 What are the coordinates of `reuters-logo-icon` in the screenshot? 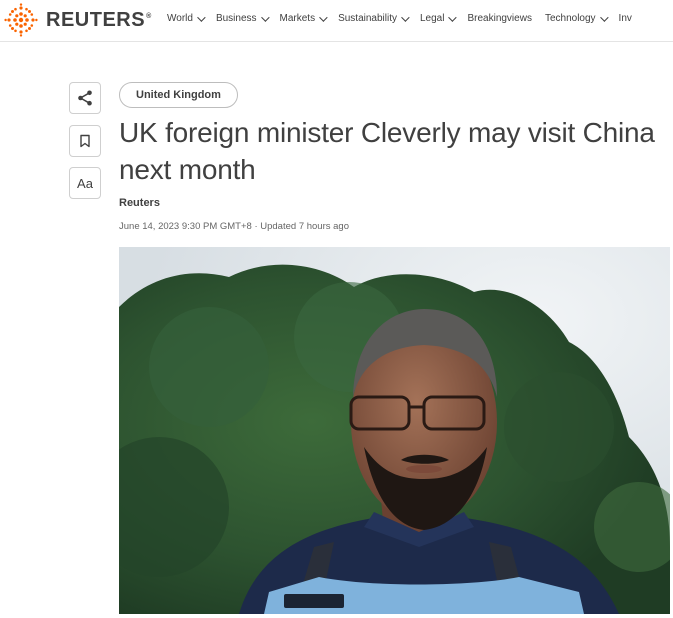 It's located at (21, 20).